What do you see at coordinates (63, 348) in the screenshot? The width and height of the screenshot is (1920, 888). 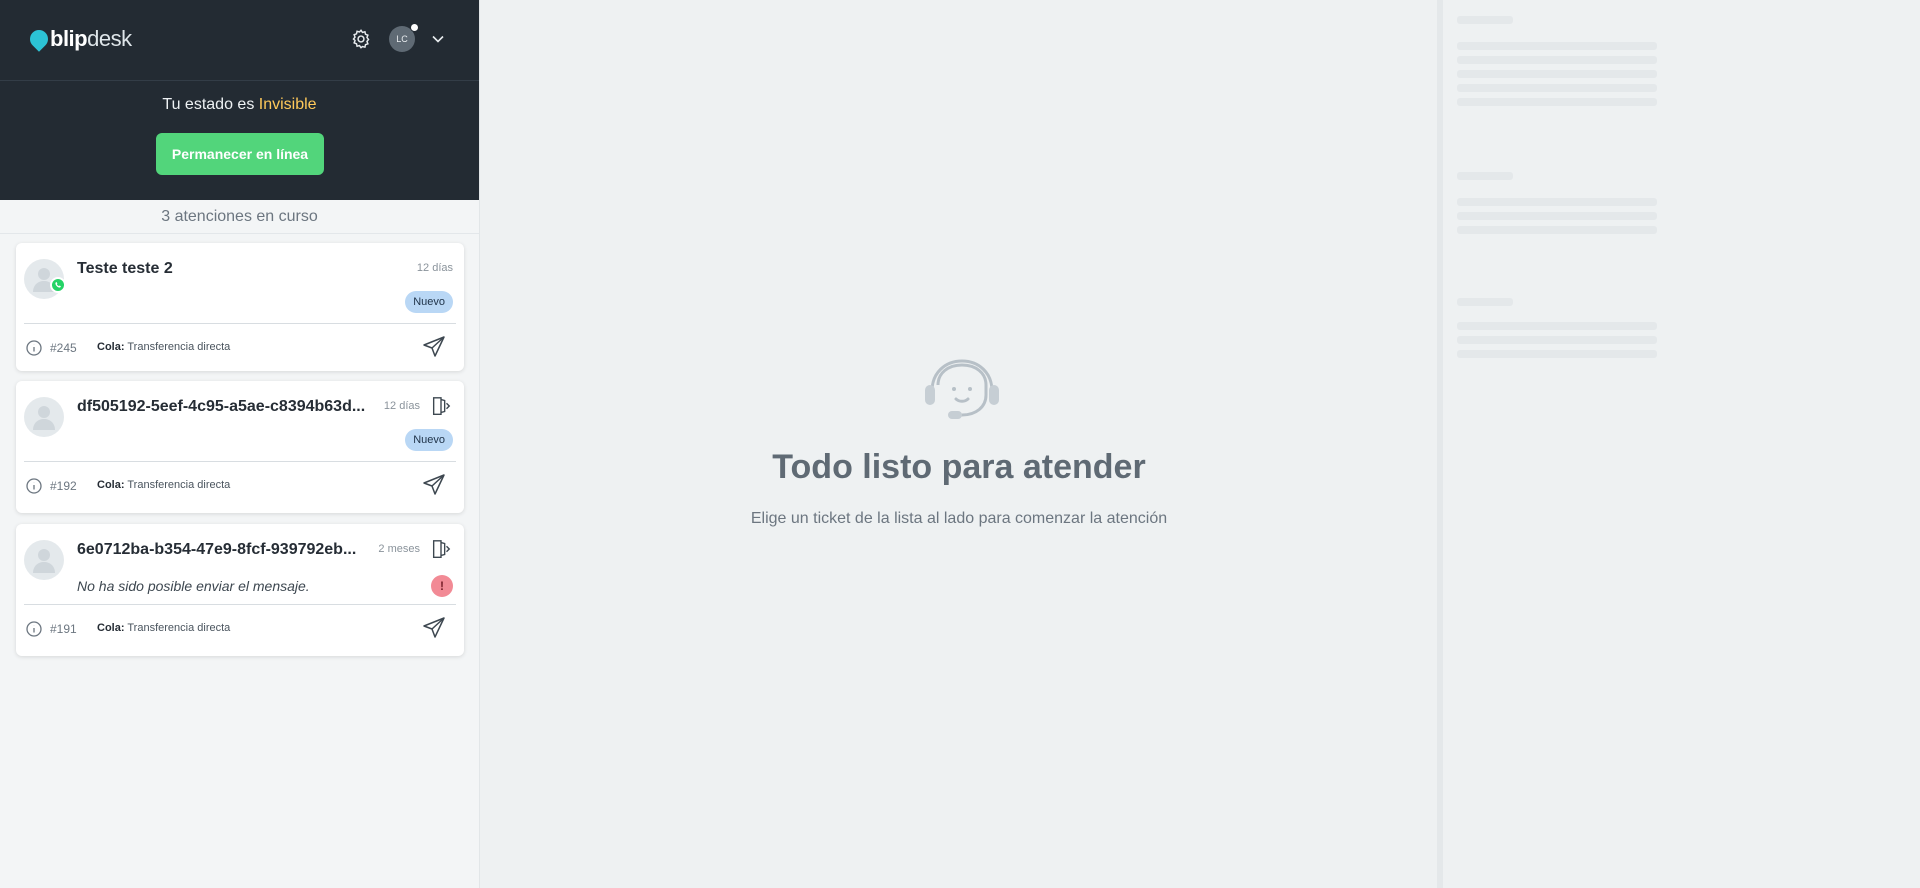 I see `ticket-id: #245` at bounding box center [63, 348].